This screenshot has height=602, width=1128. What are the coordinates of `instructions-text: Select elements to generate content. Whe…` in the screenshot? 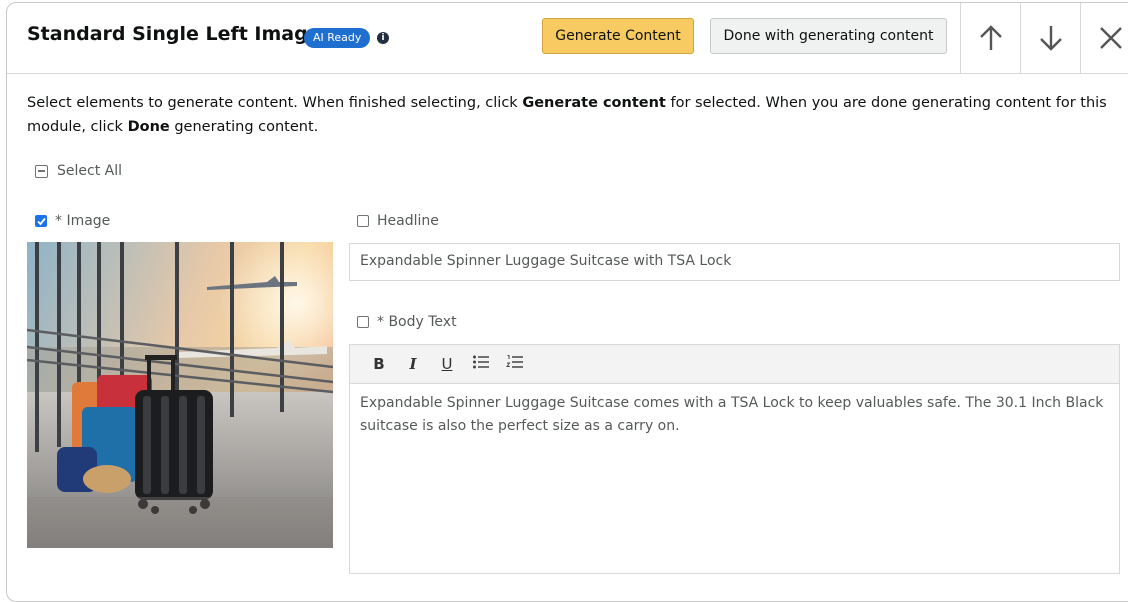 It's located at (567, 115).